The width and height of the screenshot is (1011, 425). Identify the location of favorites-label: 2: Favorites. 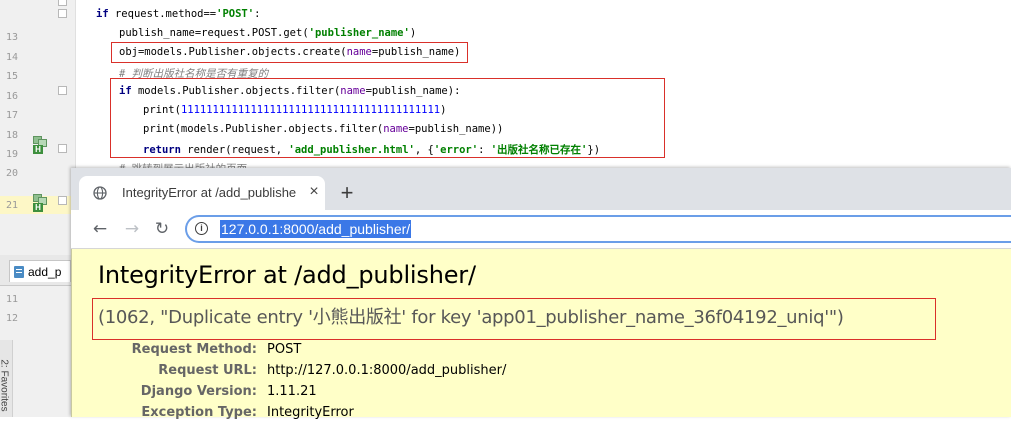
(5, 385).